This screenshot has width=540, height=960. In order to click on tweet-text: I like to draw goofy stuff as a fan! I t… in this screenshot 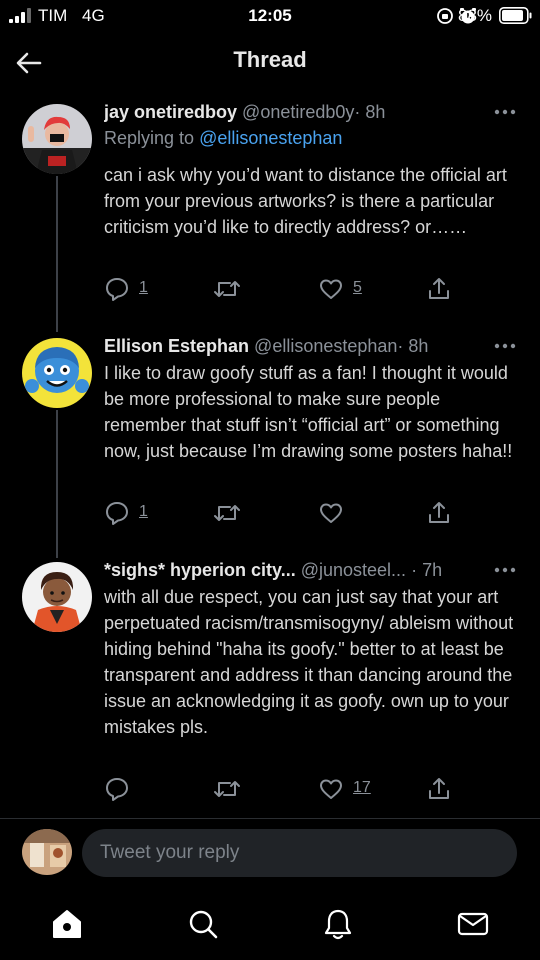, I will do `click(308, 412)`.